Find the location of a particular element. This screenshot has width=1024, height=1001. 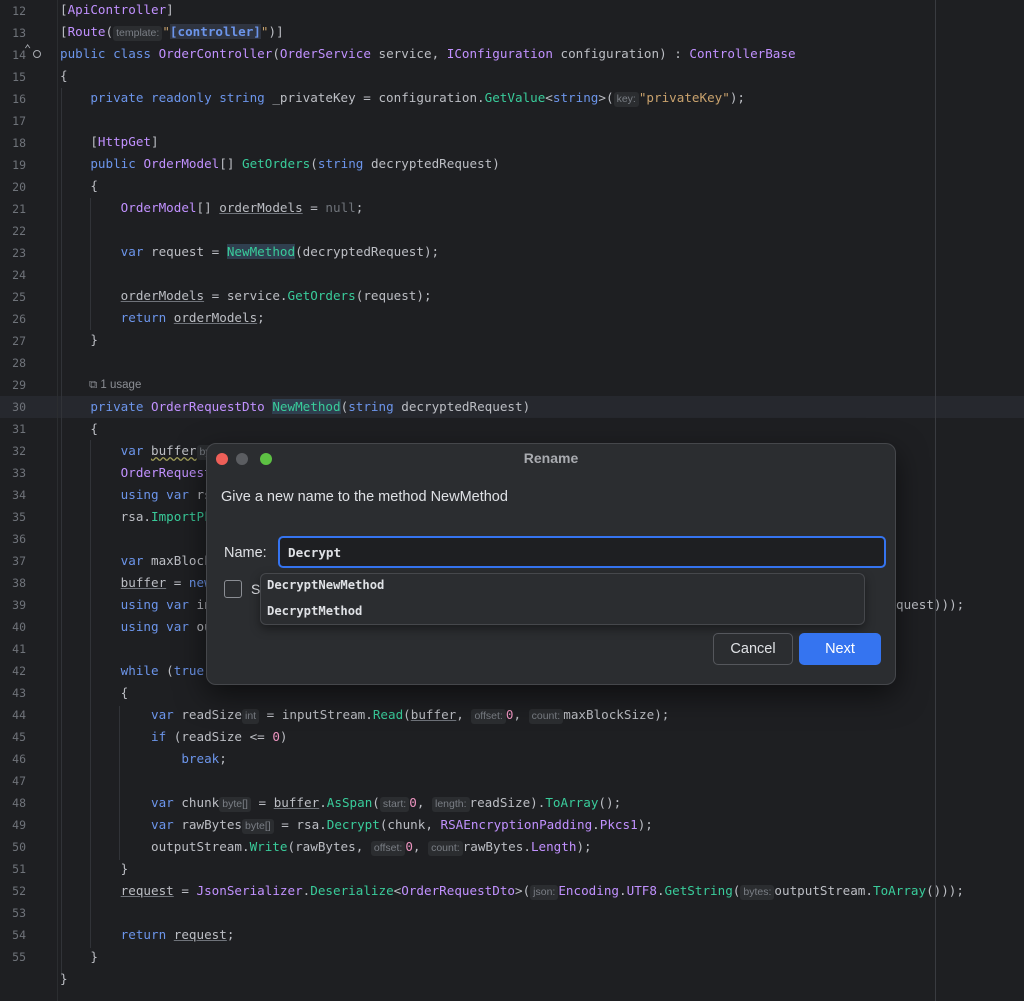

code-line-42: { is located at coordinates (94, 692).